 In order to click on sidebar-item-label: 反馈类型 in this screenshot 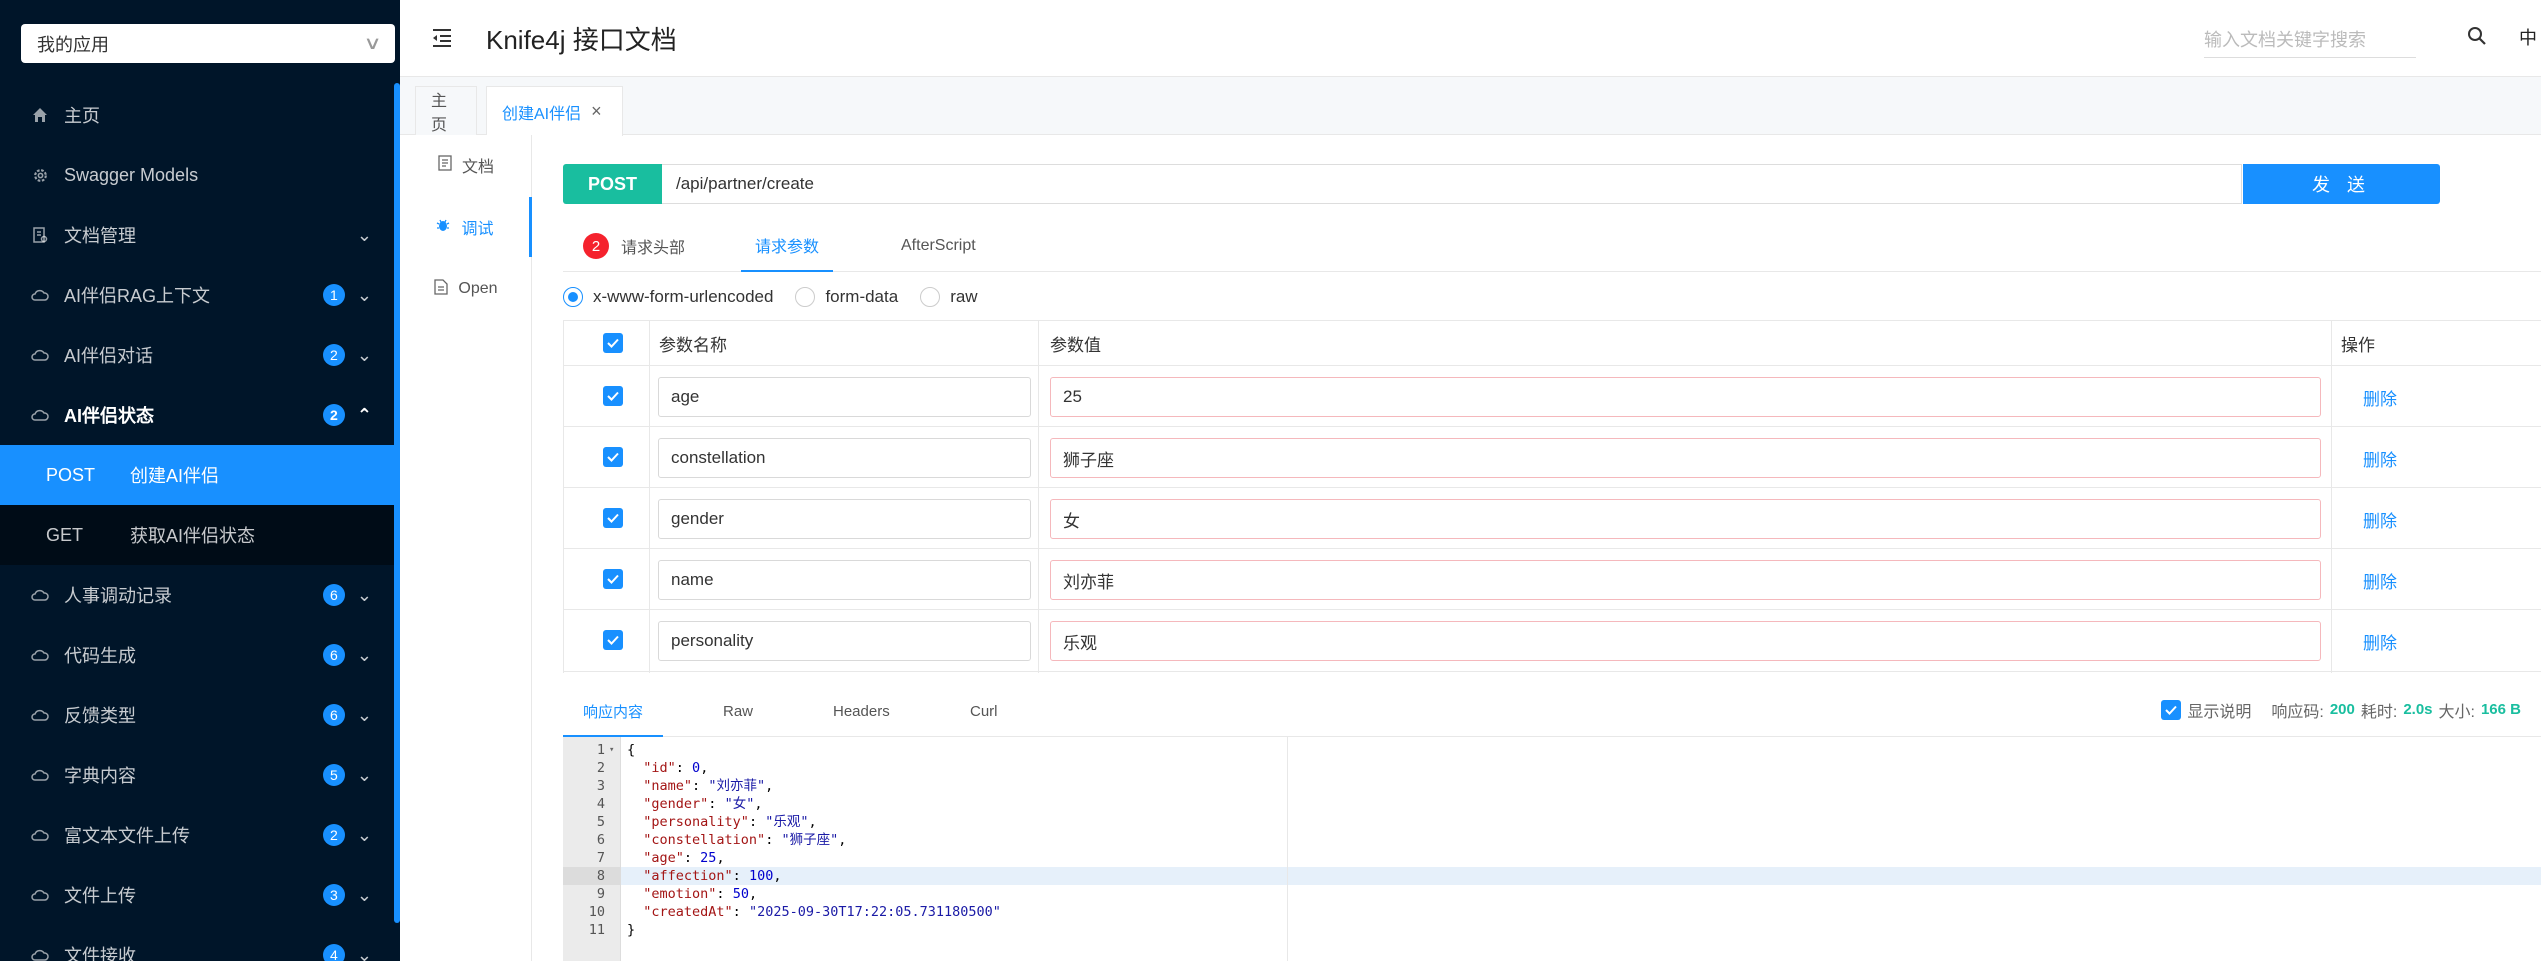, I will do `click(100, 716)`.